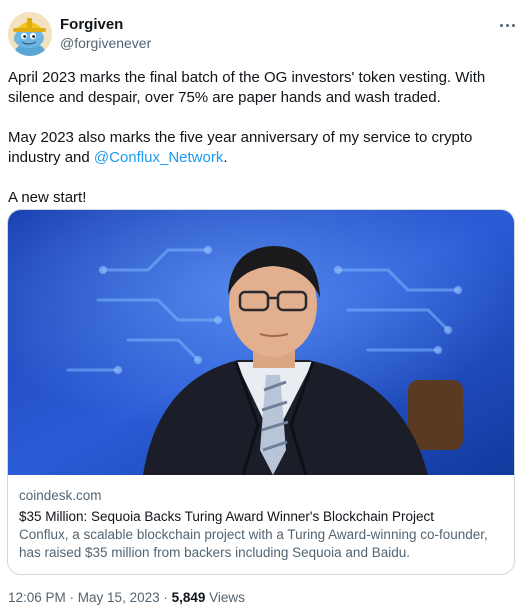 The width and height of the screenshot is (528, 612). What do you see at coordinates (225, 597) in the screenshot?
I see `views-label: Views` at bounding box center [225, 597].